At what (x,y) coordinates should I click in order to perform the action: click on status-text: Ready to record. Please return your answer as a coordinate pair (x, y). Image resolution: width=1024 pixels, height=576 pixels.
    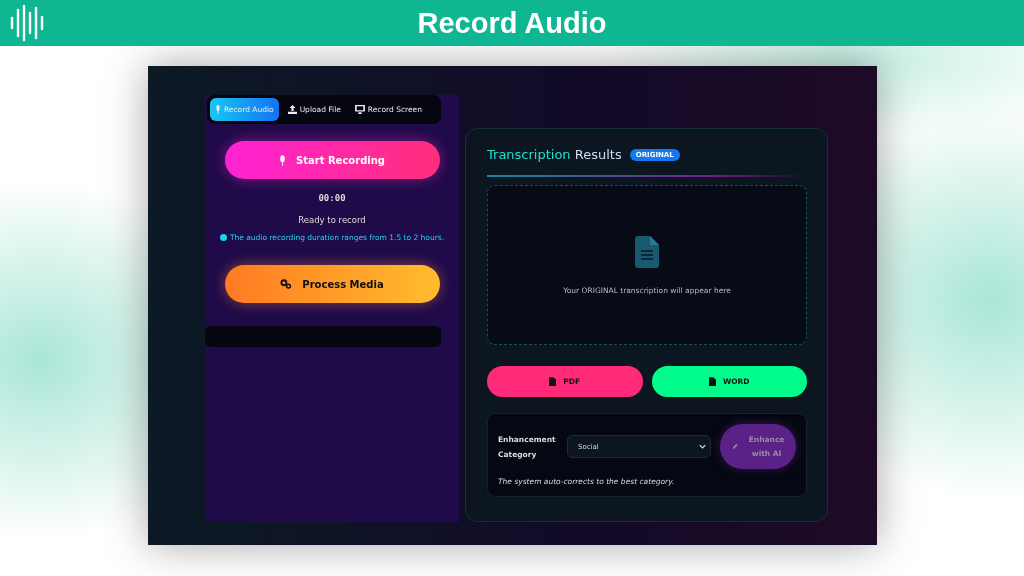
    Looking at the image, I should click on (332, 220).